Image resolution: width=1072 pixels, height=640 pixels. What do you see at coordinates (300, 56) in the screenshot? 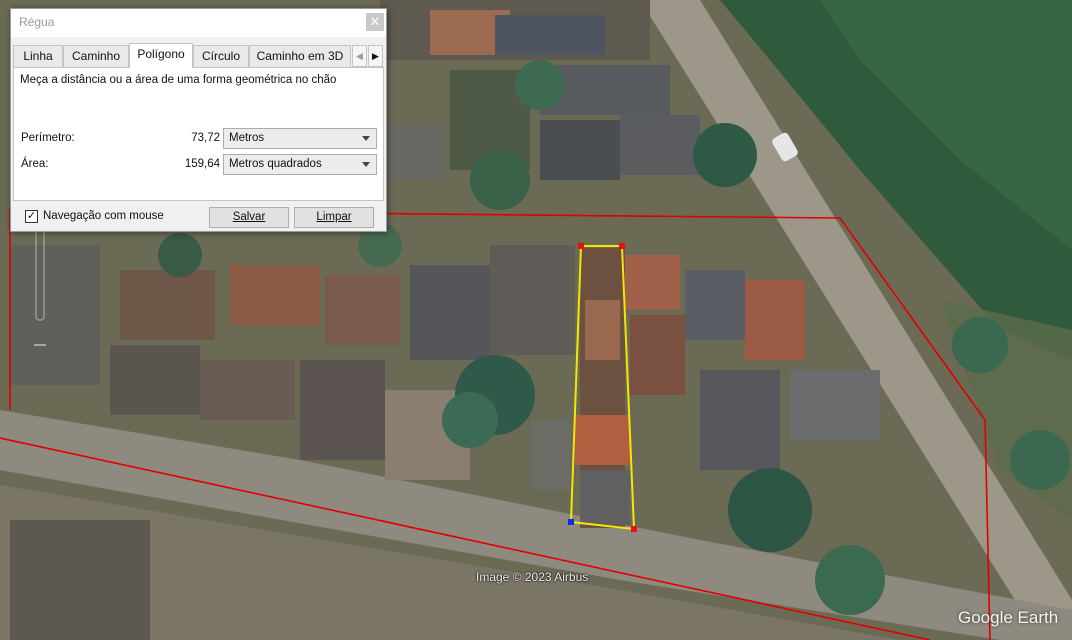
I see `tab-caminho-3d: Caminho em 3D` at bounding box center [300, 56].